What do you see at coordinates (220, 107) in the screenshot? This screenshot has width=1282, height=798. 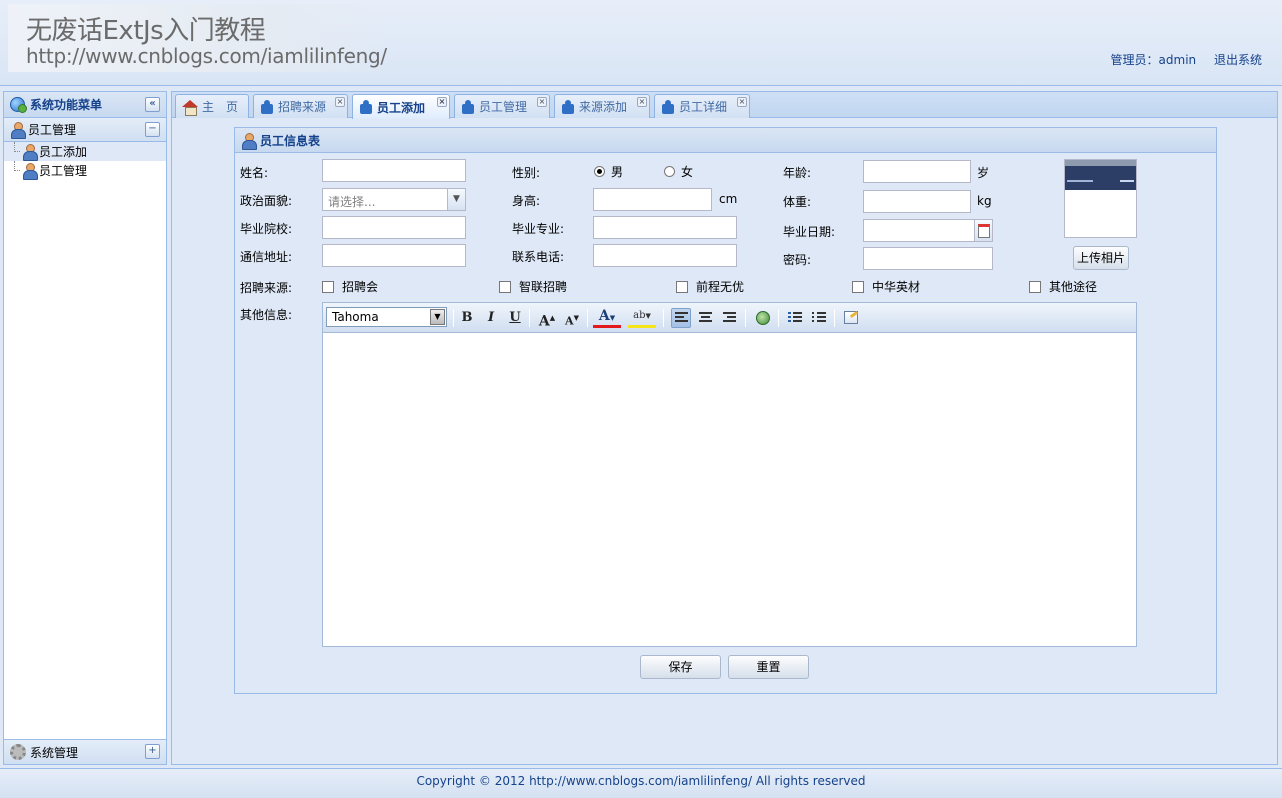 I see `tab-label: 主 页` at bounding box center [220, 107].